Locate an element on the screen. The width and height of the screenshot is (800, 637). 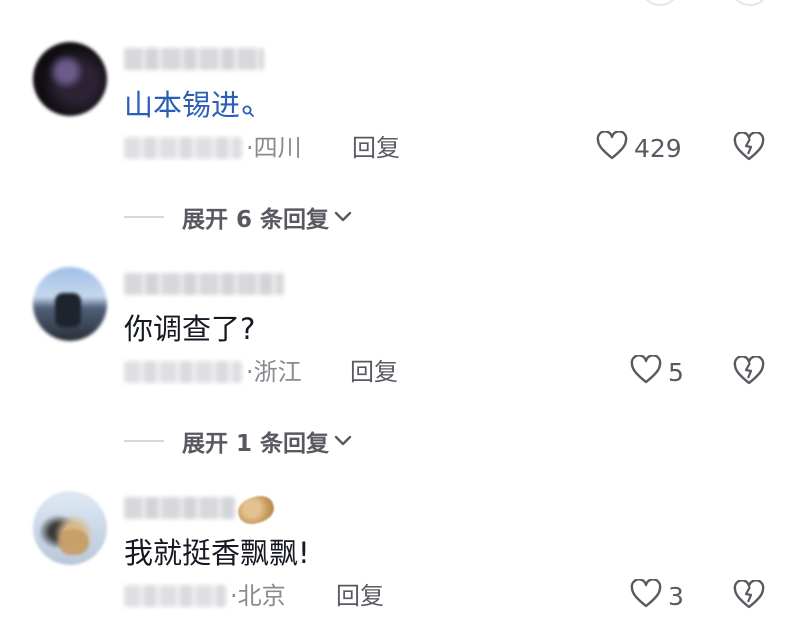
expand-replies: 展开 1 条回复 is located at coordinates (238, 441).